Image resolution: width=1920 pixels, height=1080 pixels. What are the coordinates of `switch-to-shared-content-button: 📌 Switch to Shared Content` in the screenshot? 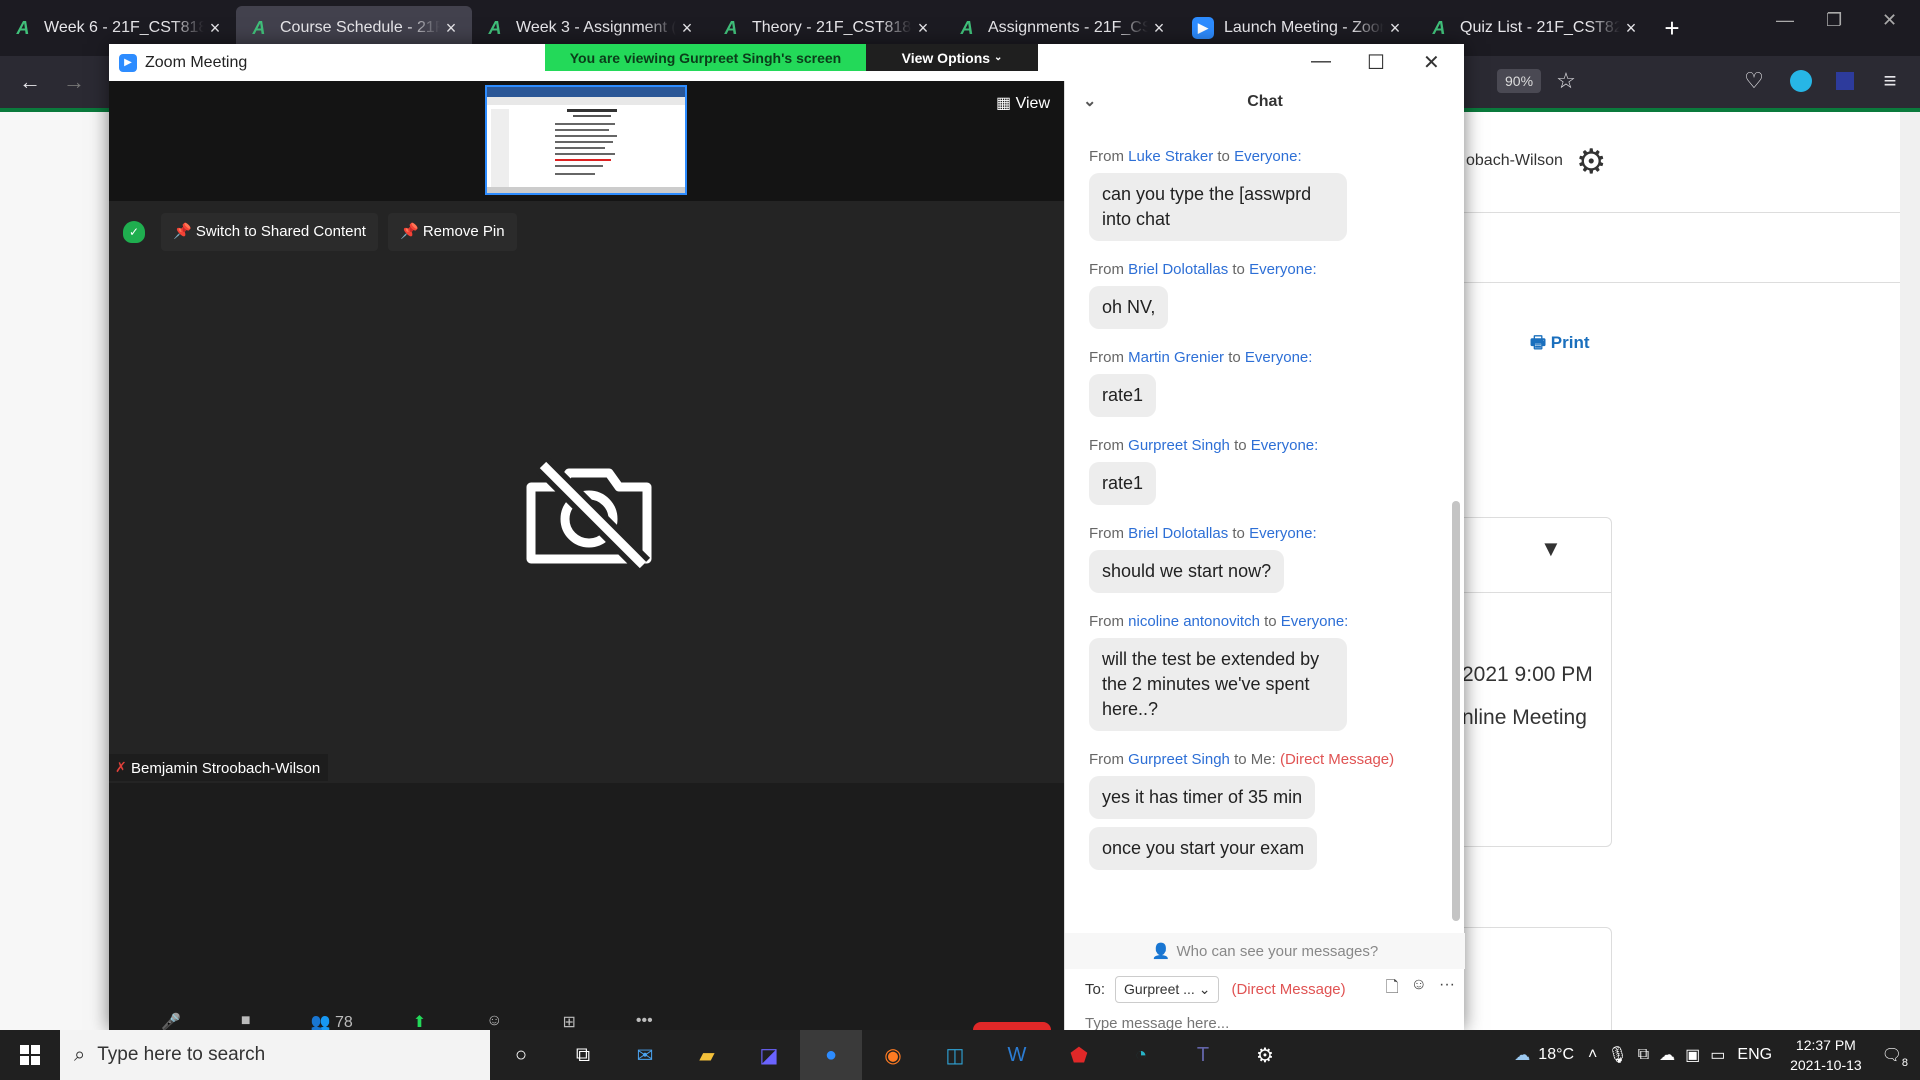 It's located at (269, 232).